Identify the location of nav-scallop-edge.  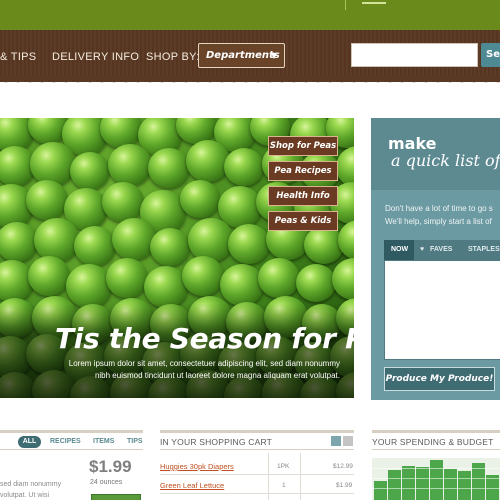
(250, 82).